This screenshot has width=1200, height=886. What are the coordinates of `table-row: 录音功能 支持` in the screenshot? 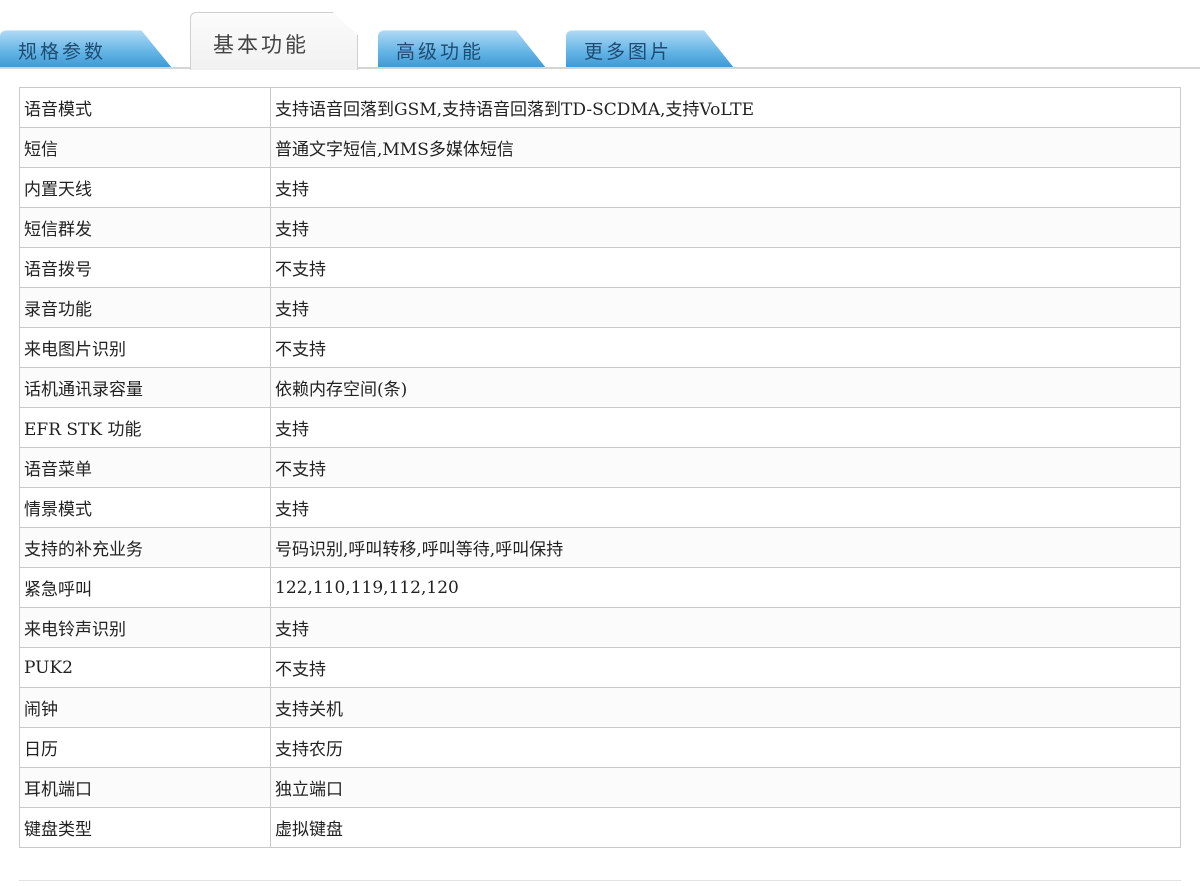 It's located at (600, 307).